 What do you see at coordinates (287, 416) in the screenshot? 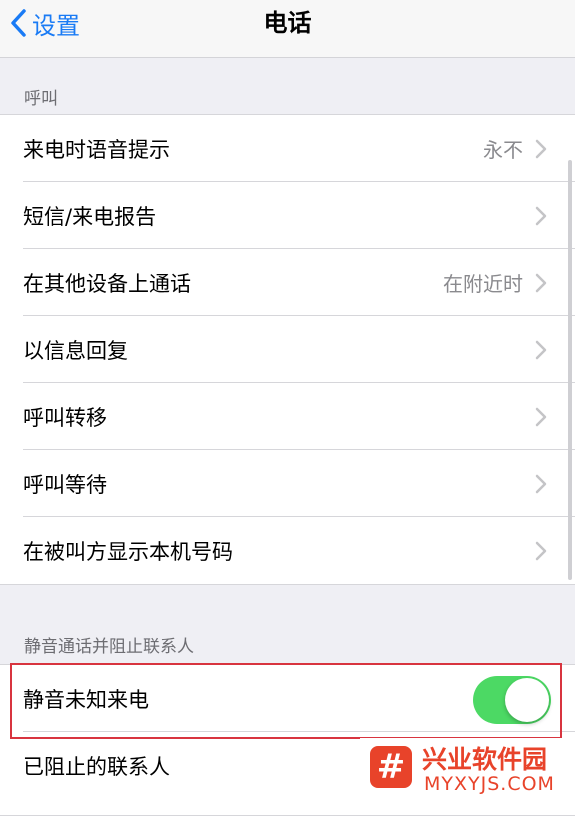
I see `row-call-forwarding: 呼叫转移` at bounding box center [287, 416].